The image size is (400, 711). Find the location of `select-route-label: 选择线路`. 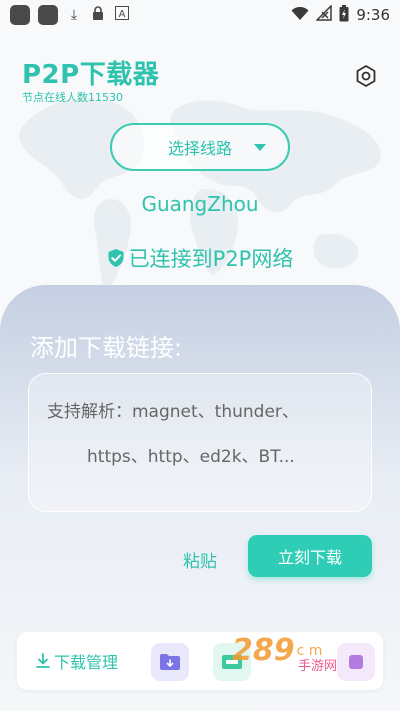

select-route-label: 选择线路 is located at coordinates (199, 148).